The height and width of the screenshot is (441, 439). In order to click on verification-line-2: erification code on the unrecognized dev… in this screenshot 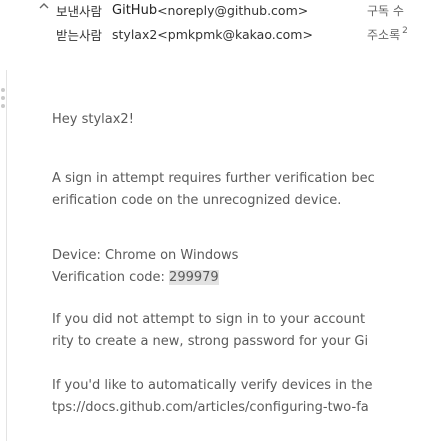, I will do `click(197, 200)`.